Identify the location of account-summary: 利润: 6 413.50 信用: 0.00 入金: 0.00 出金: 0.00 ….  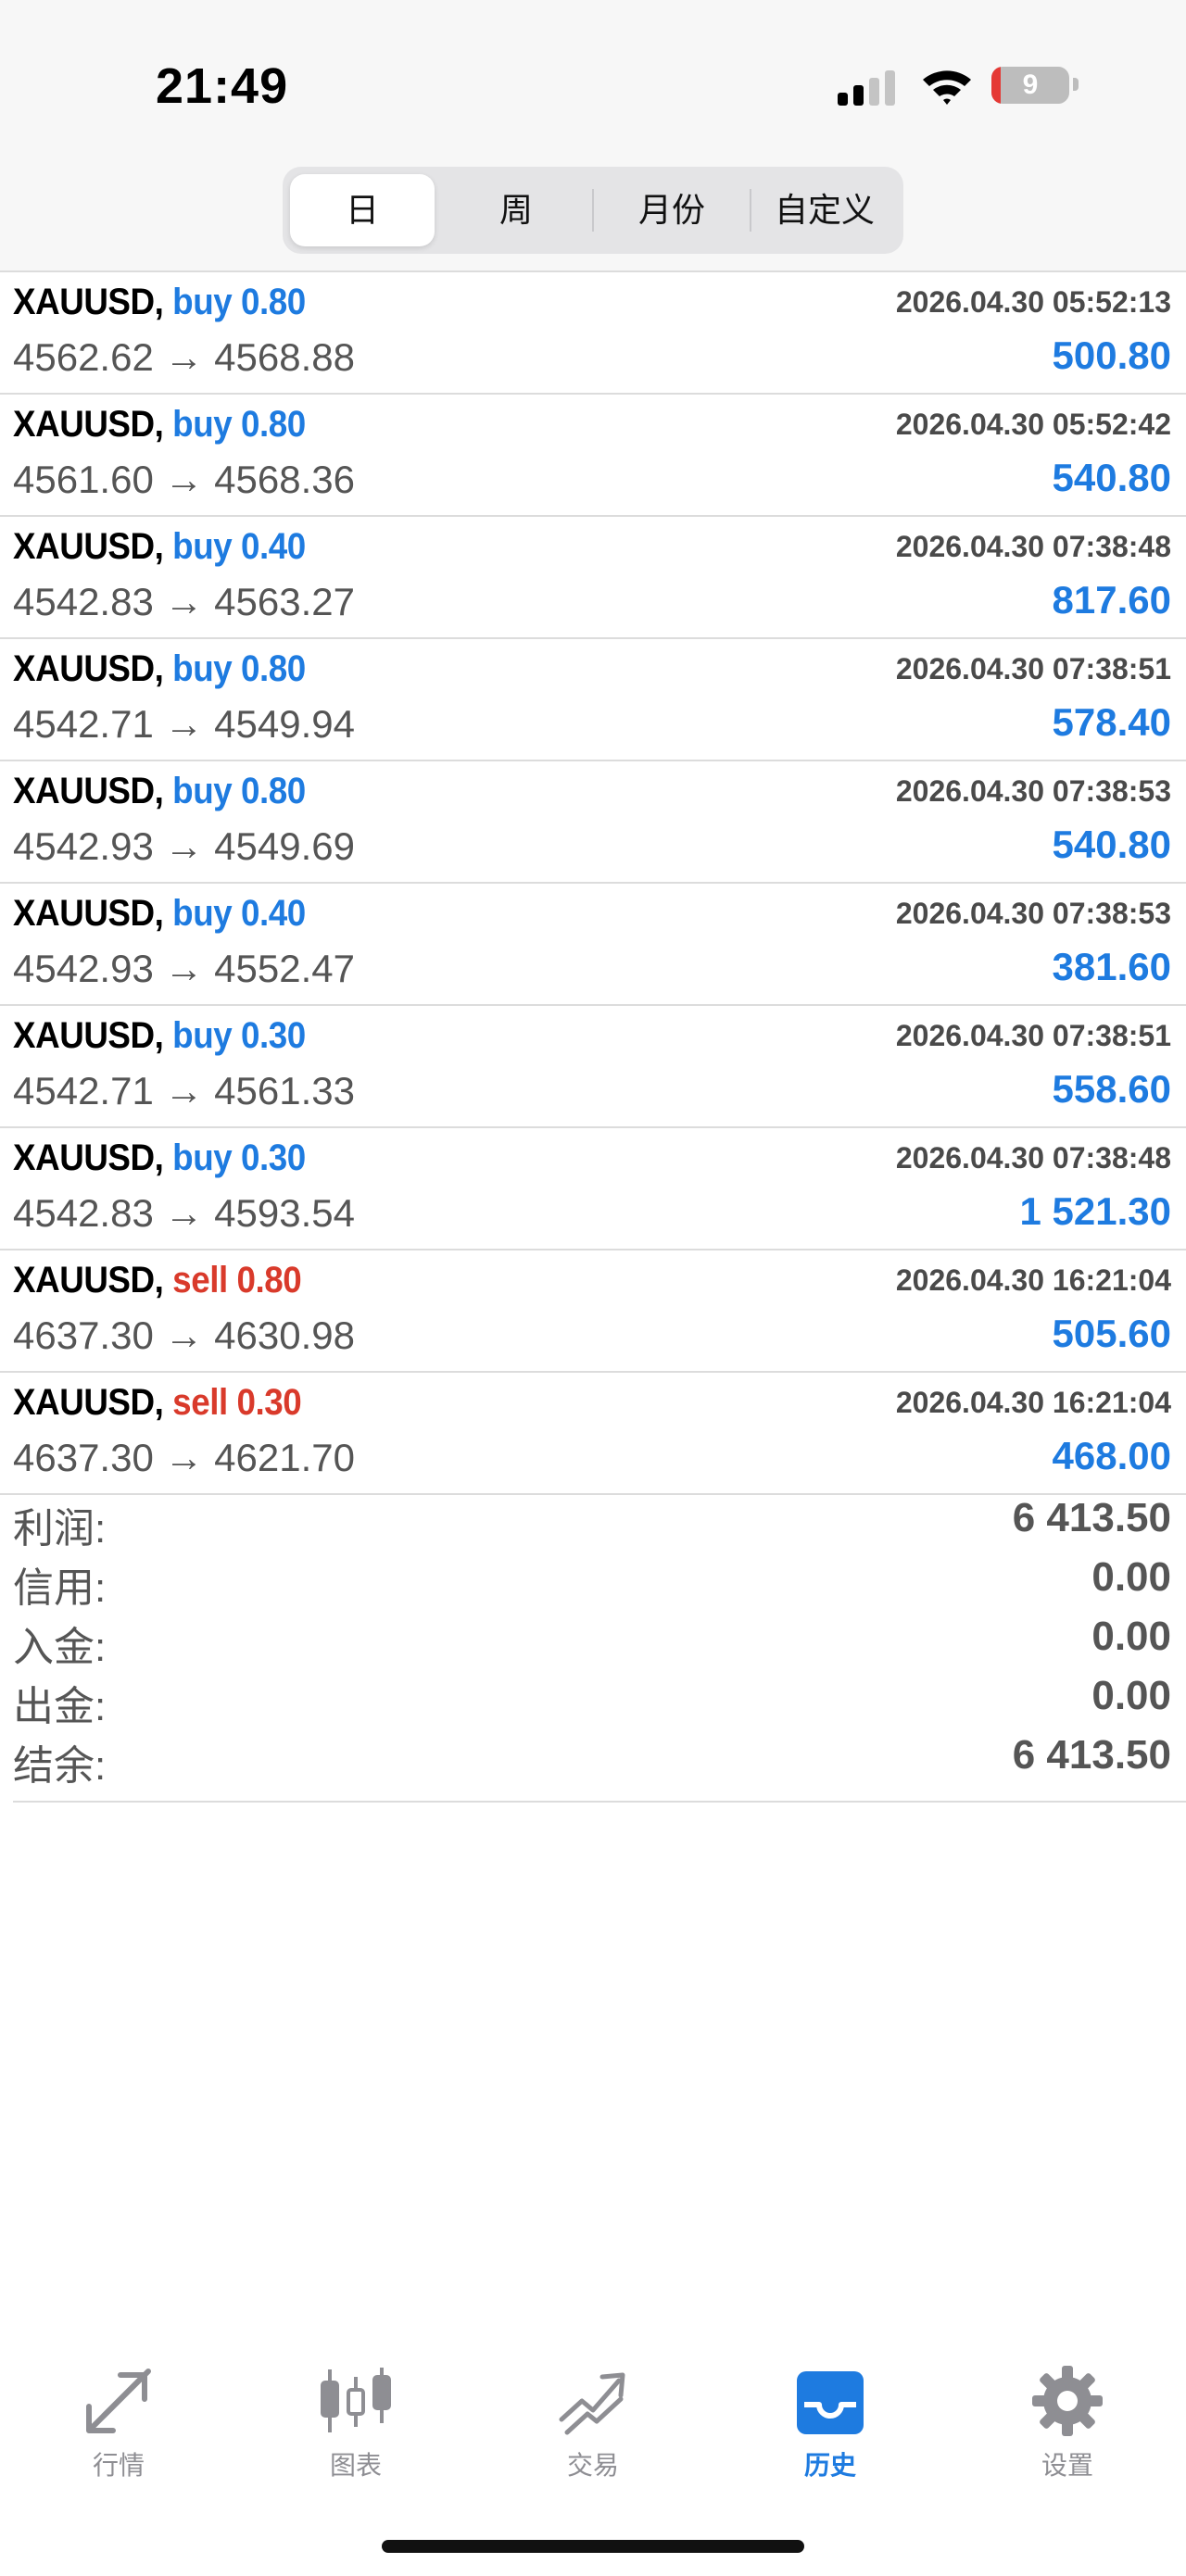
(593, 1640).